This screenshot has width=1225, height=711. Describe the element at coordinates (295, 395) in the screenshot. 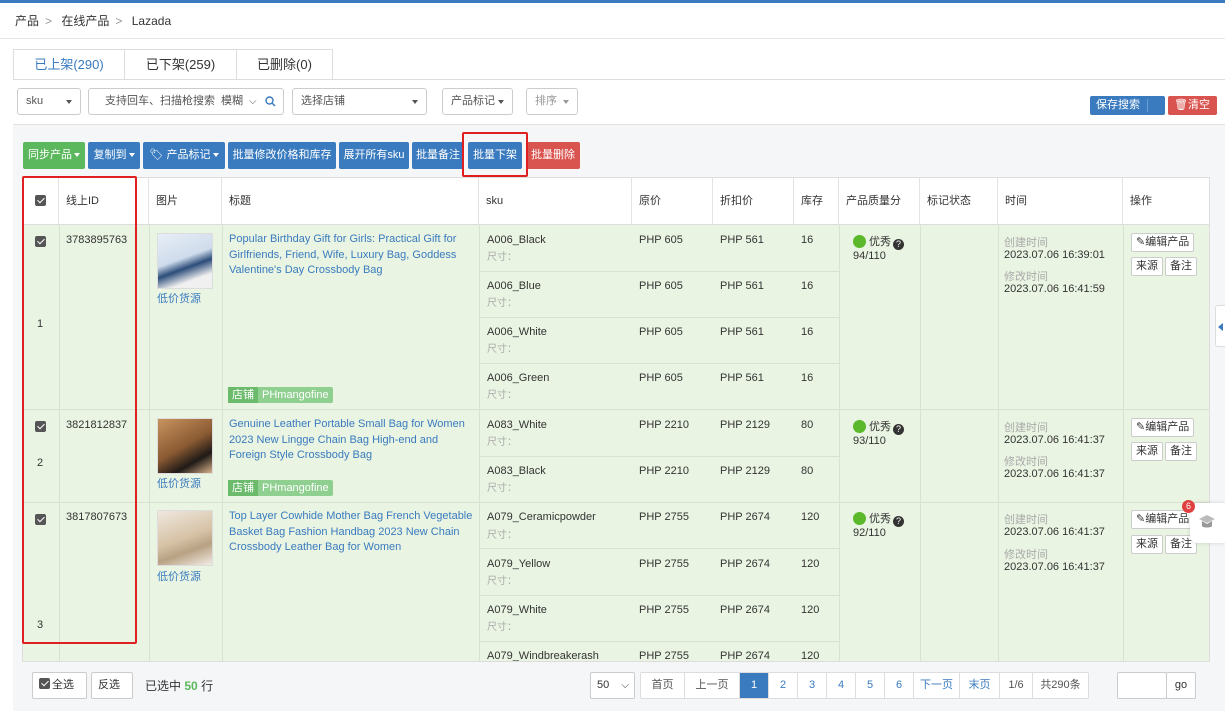

I see `store-badge-name: PHmangofine` at that location.